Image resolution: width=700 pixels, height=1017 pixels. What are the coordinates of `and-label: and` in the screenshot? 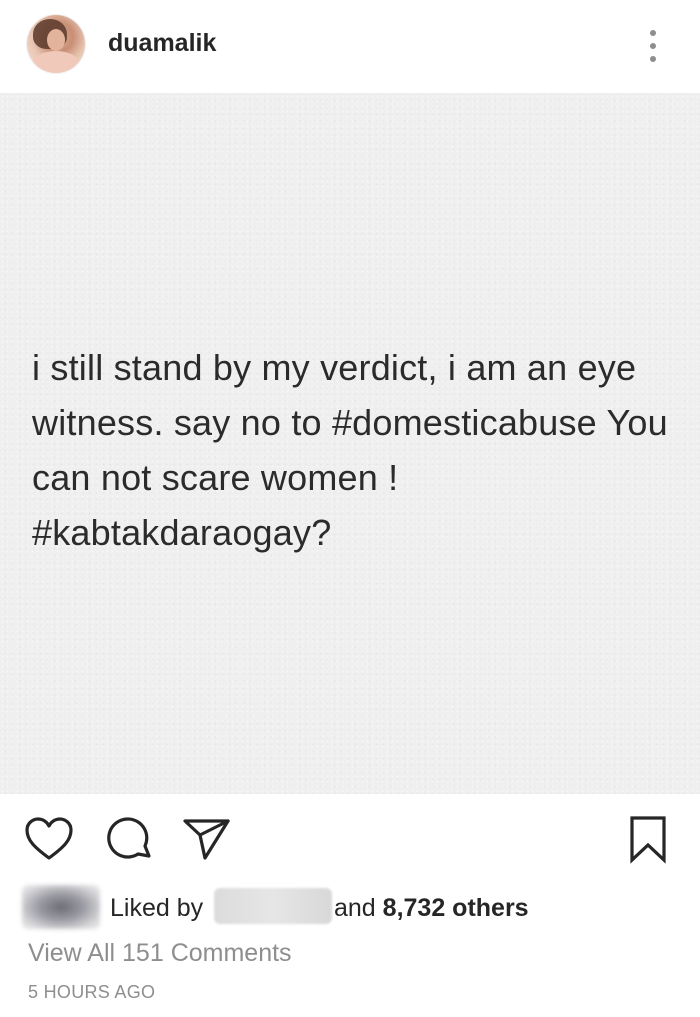 It's located at (355, 908).